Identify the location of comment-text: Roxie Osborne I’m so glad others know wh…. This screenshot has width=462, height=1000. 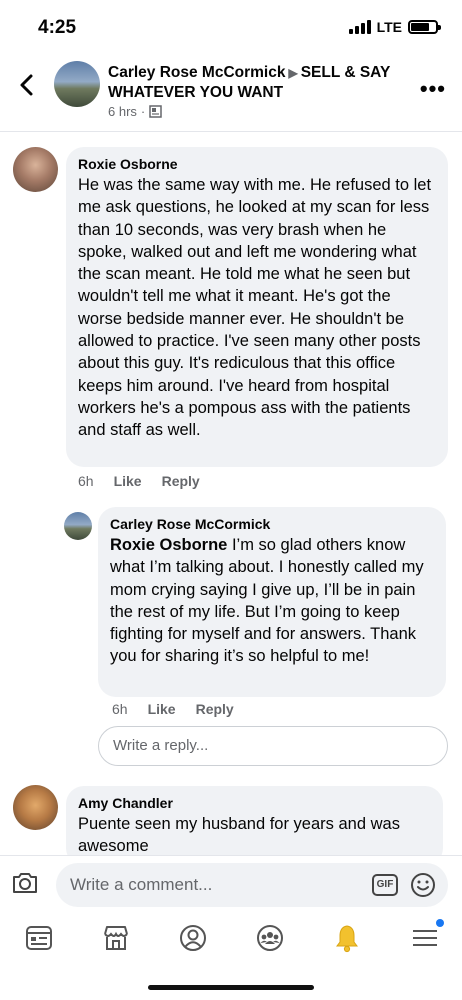
(272, 601).